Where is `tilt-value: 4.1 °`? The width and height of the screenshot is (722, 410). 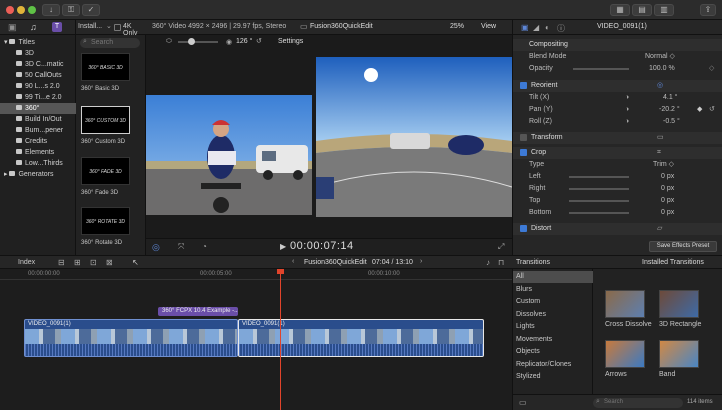
tilt-value: 4.1 ° is located at coordinates (670, 98).